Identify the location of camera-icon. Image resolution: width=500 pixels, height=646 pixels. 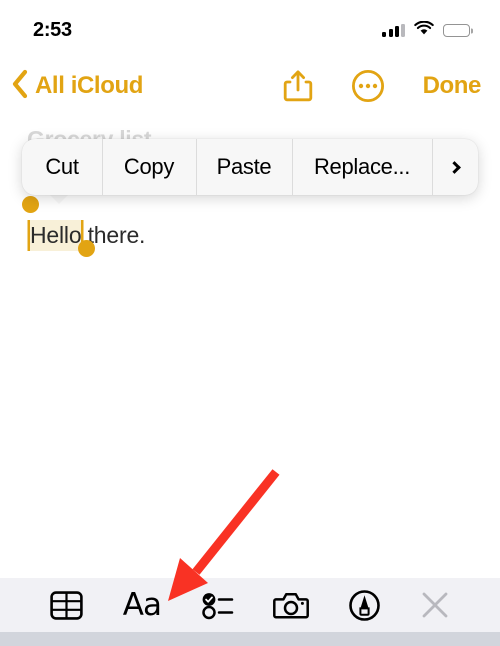
(291, 605).